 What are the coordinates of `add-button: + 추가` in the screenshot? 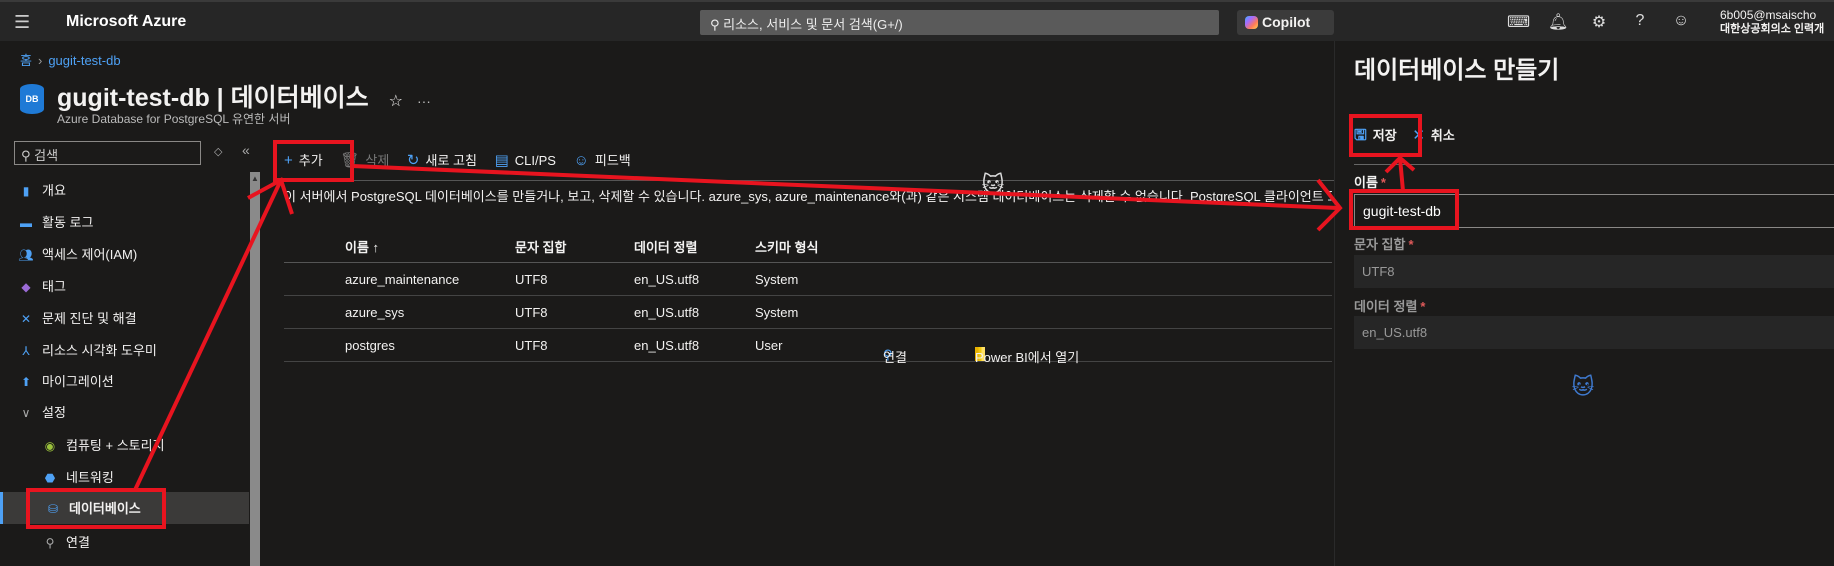 It's located at (303, 159).